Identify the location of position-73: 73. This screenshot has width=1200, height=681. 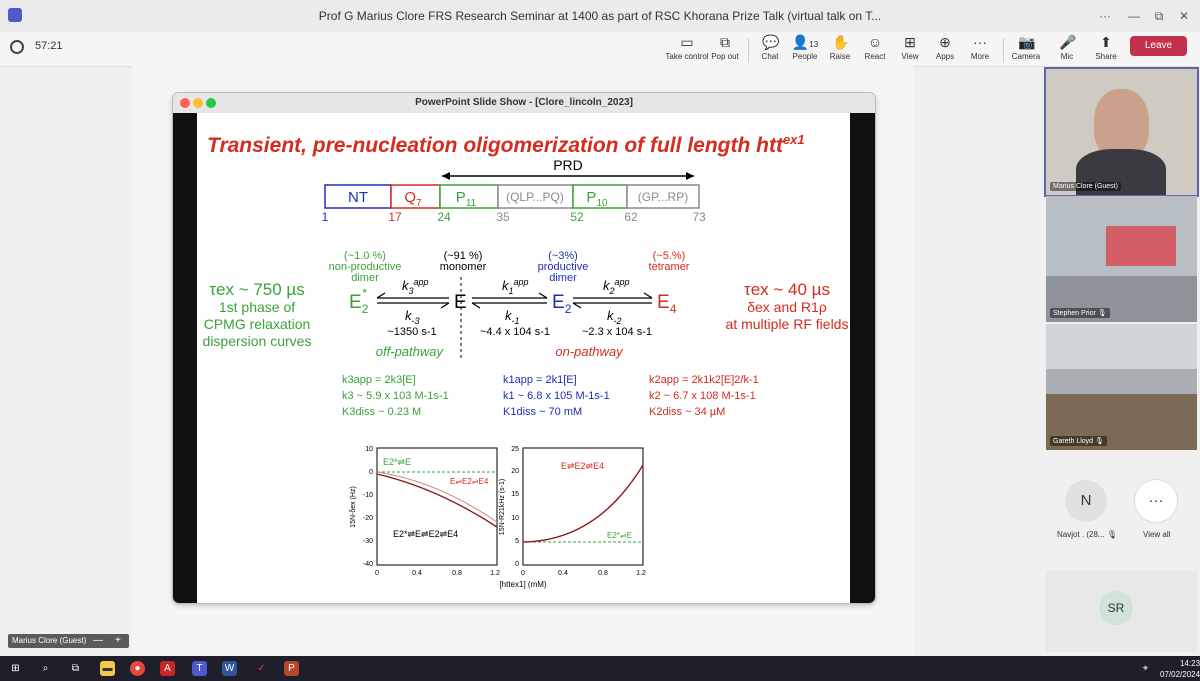
(699, 217).